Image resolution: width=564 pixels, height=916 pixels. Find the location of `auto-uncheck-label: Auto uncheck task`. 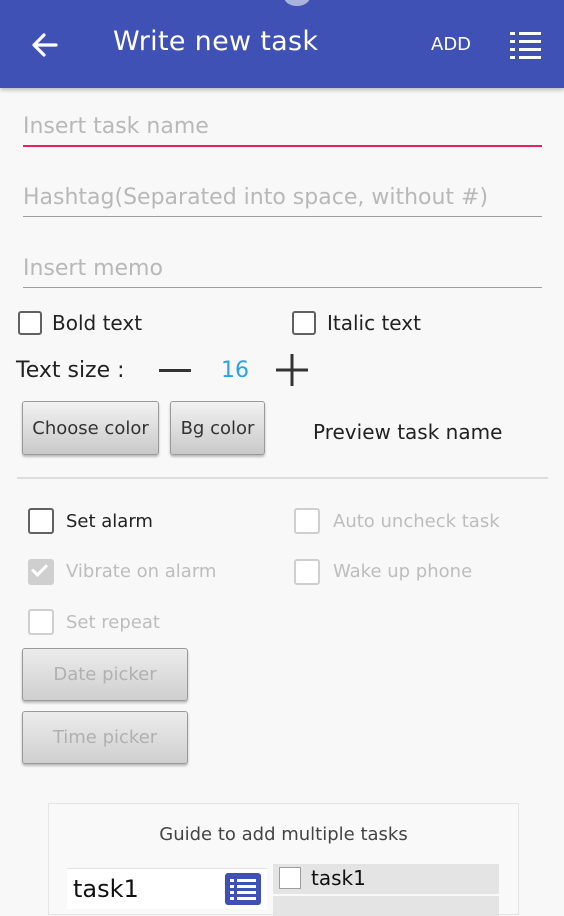

auto-uncheck-label: Auto uncheck task is located at coordinates (416, 521).